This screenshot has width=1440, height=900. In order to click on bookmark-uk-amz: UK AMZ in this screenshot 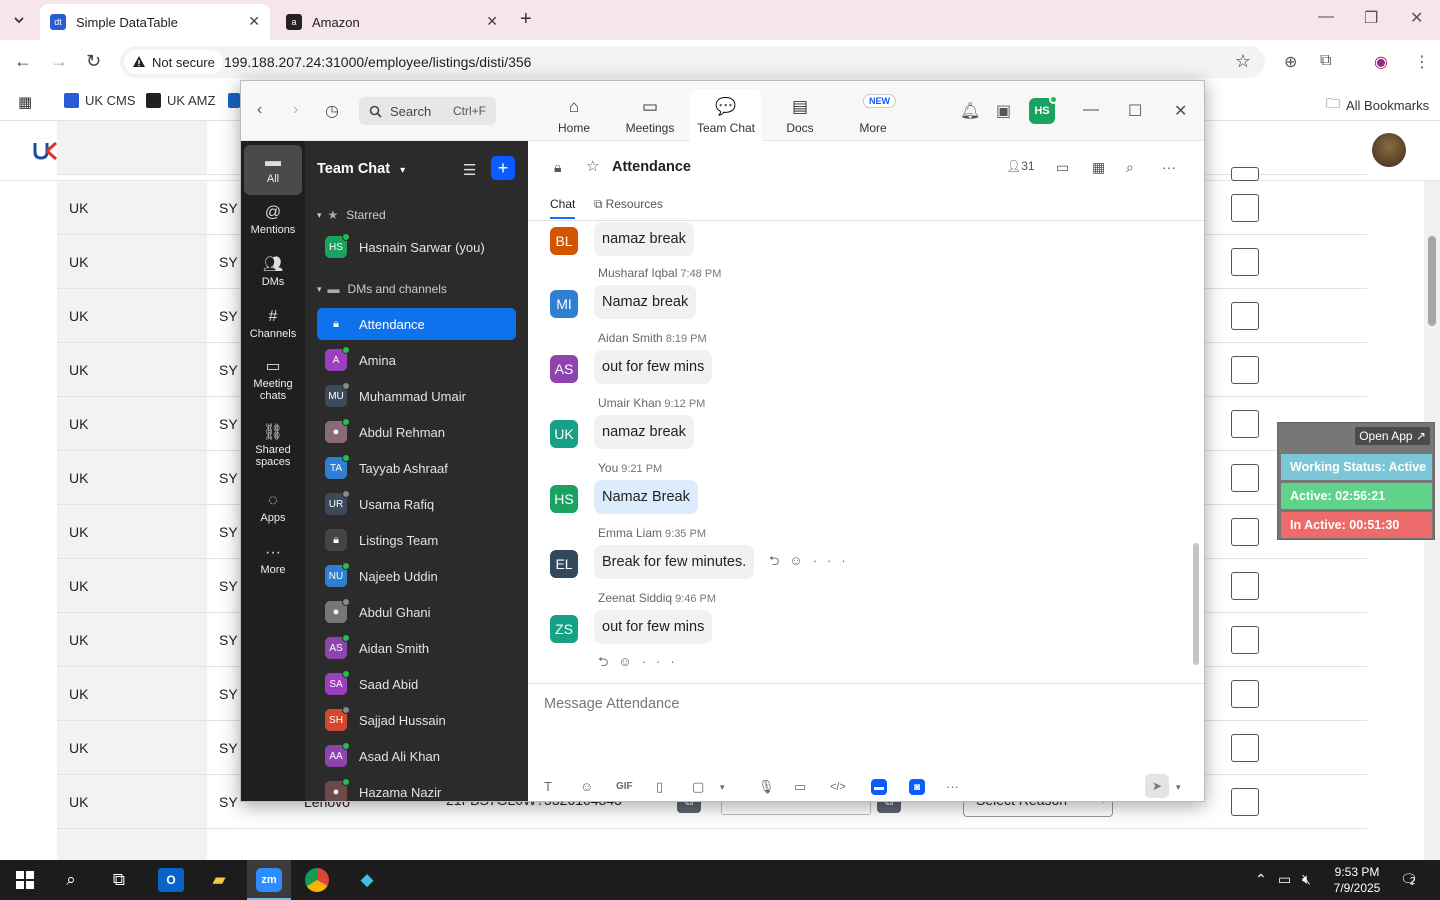, I will do `click(180, 100)`.